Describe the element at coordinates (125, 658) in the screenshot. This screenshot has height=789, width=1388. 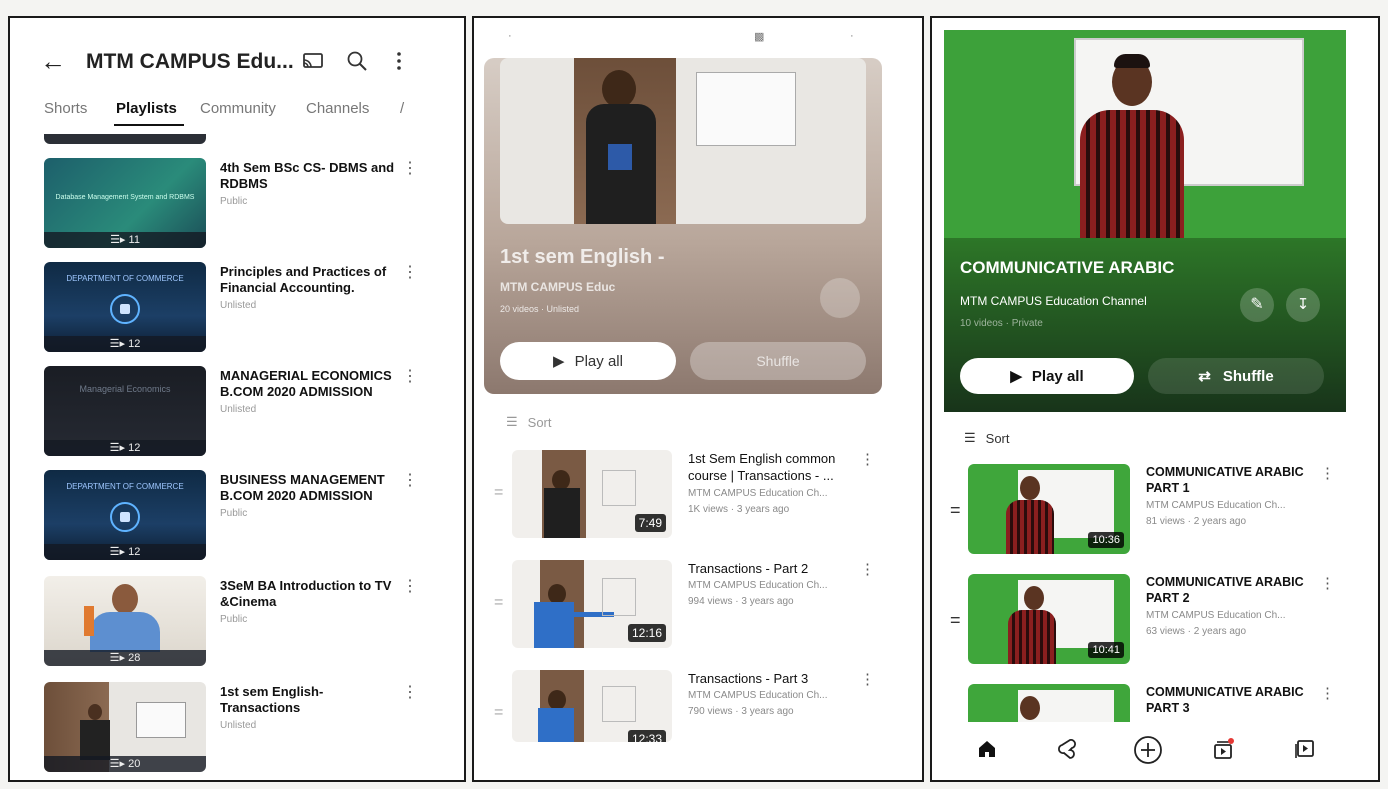
I see `video-count-badge: ☰▸ 28` at that location.